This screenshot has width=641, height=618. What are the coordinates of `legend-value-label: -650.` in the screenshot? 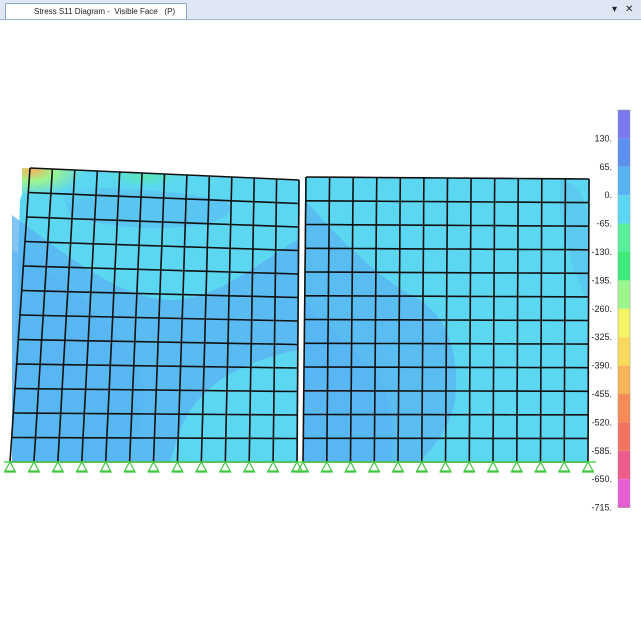 It's located at (601, 479).